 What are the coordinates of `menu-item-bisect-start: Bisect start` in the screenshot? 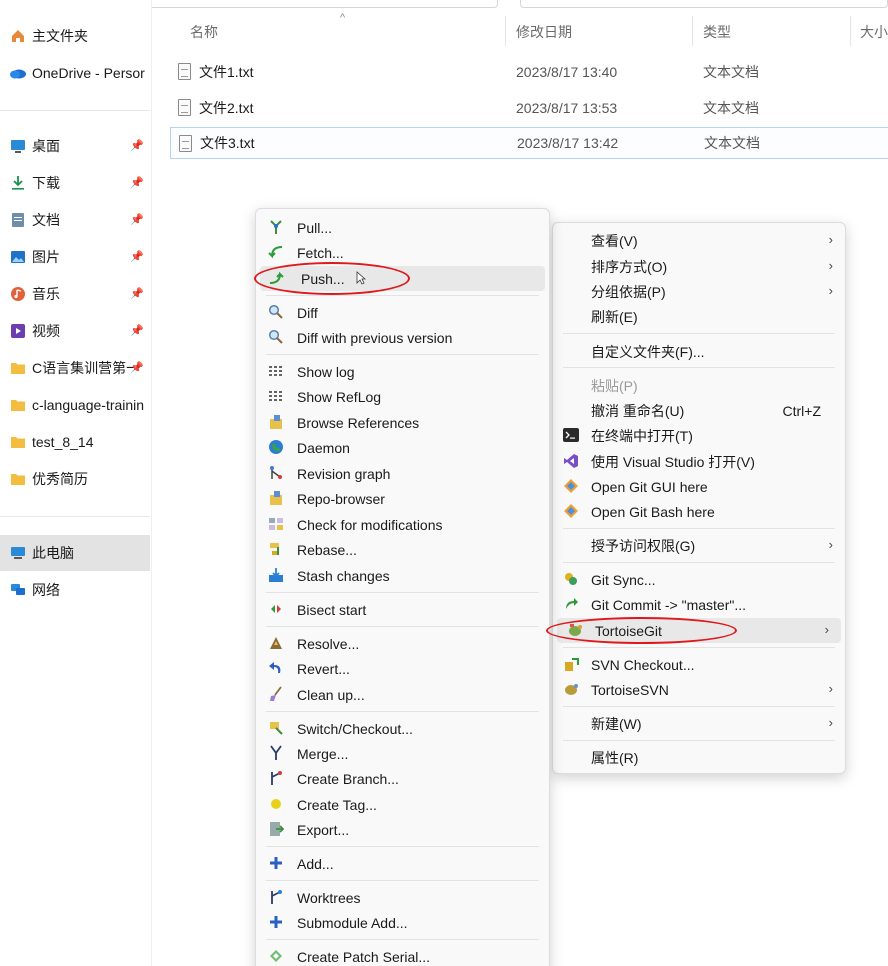 It's located at (402, 609).